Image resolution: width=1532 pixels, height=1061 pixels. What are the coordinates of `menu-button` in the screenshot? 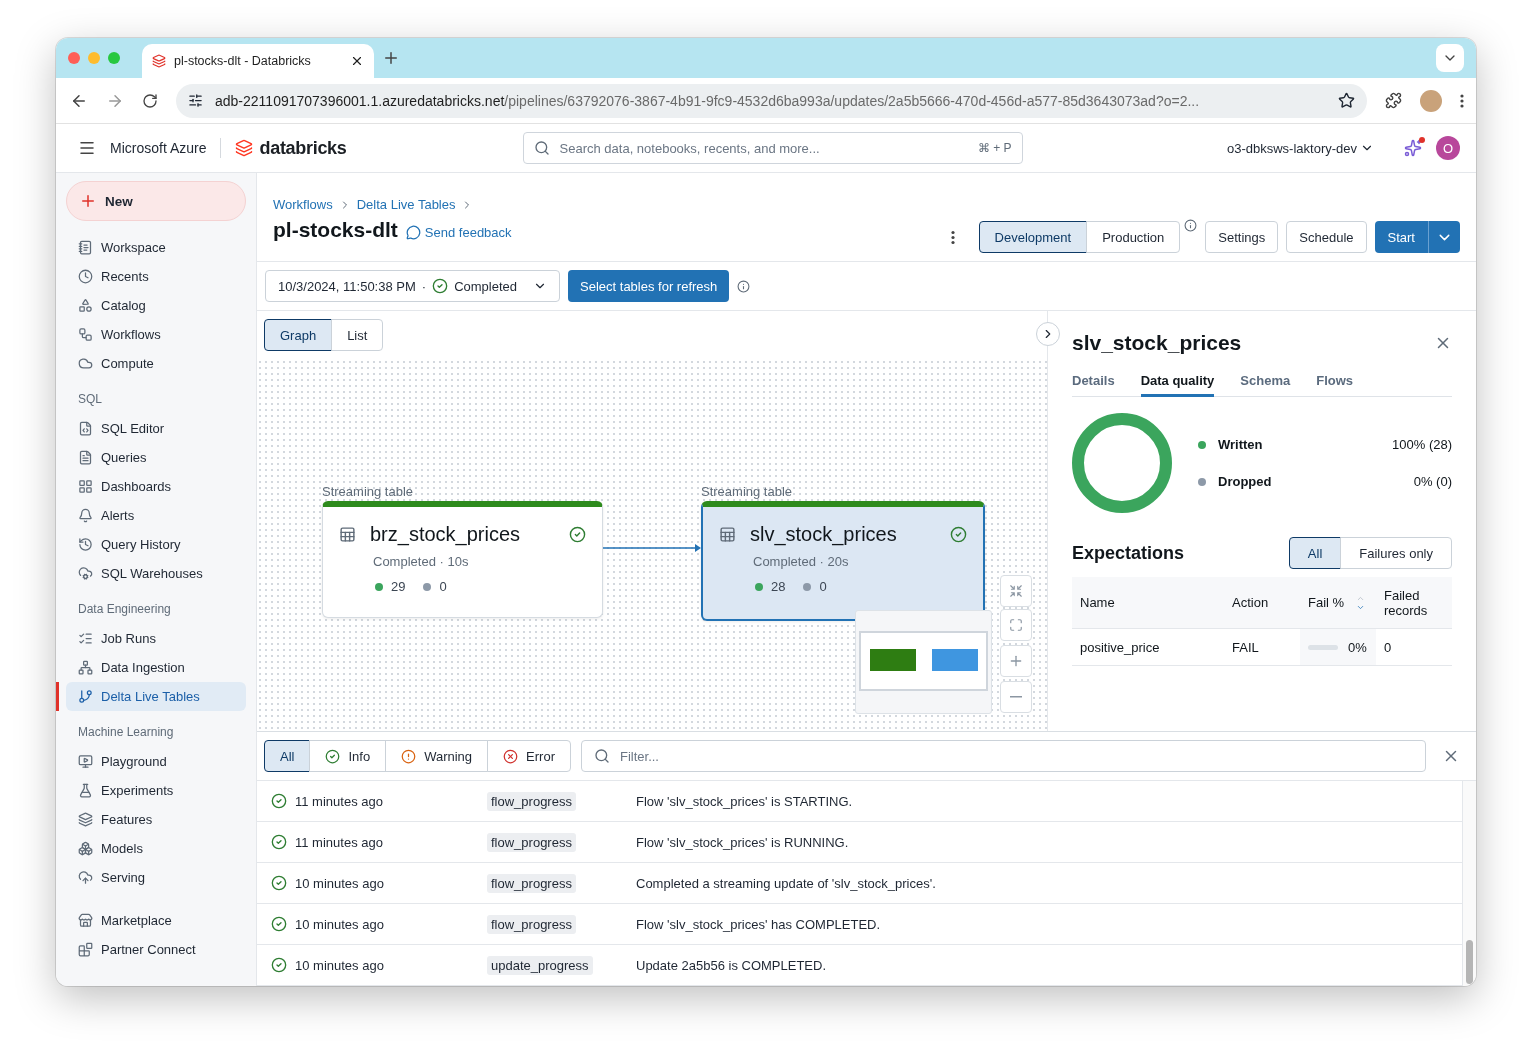 It's located at (87, 148).